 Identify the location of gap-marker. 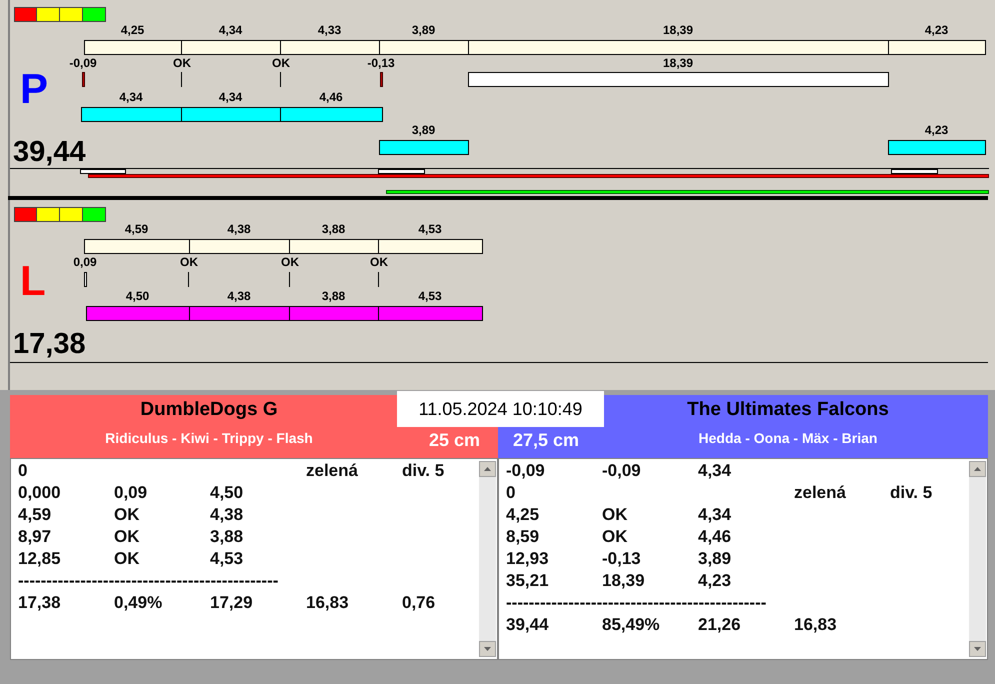
(85, 279).